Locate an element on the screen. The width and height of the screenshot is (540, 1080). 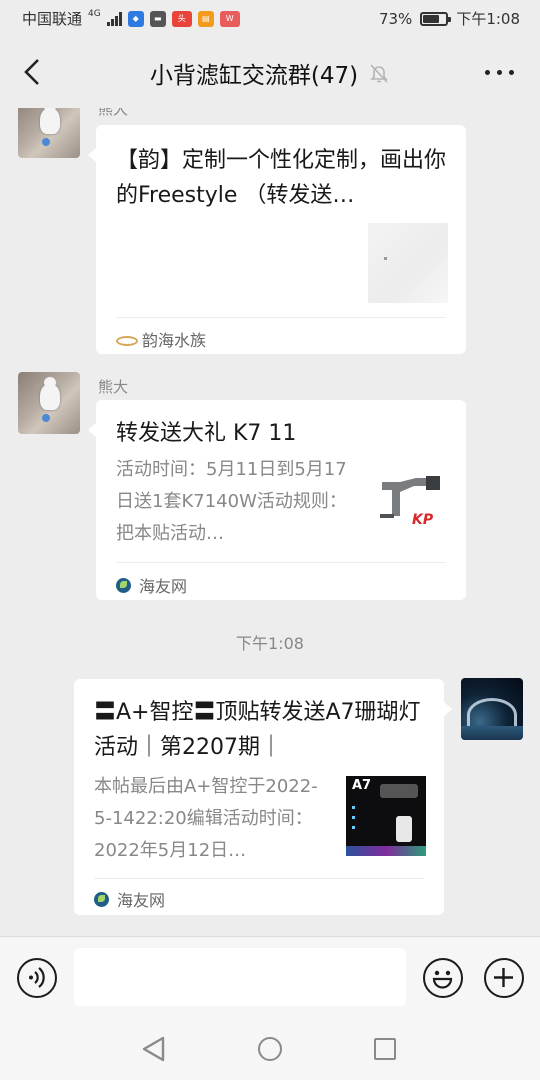
link-card-message: 【韵】定制一个性化定制，画出你的Freestyle （转发送… 韵海水族 is located at coordinates (277, 239).